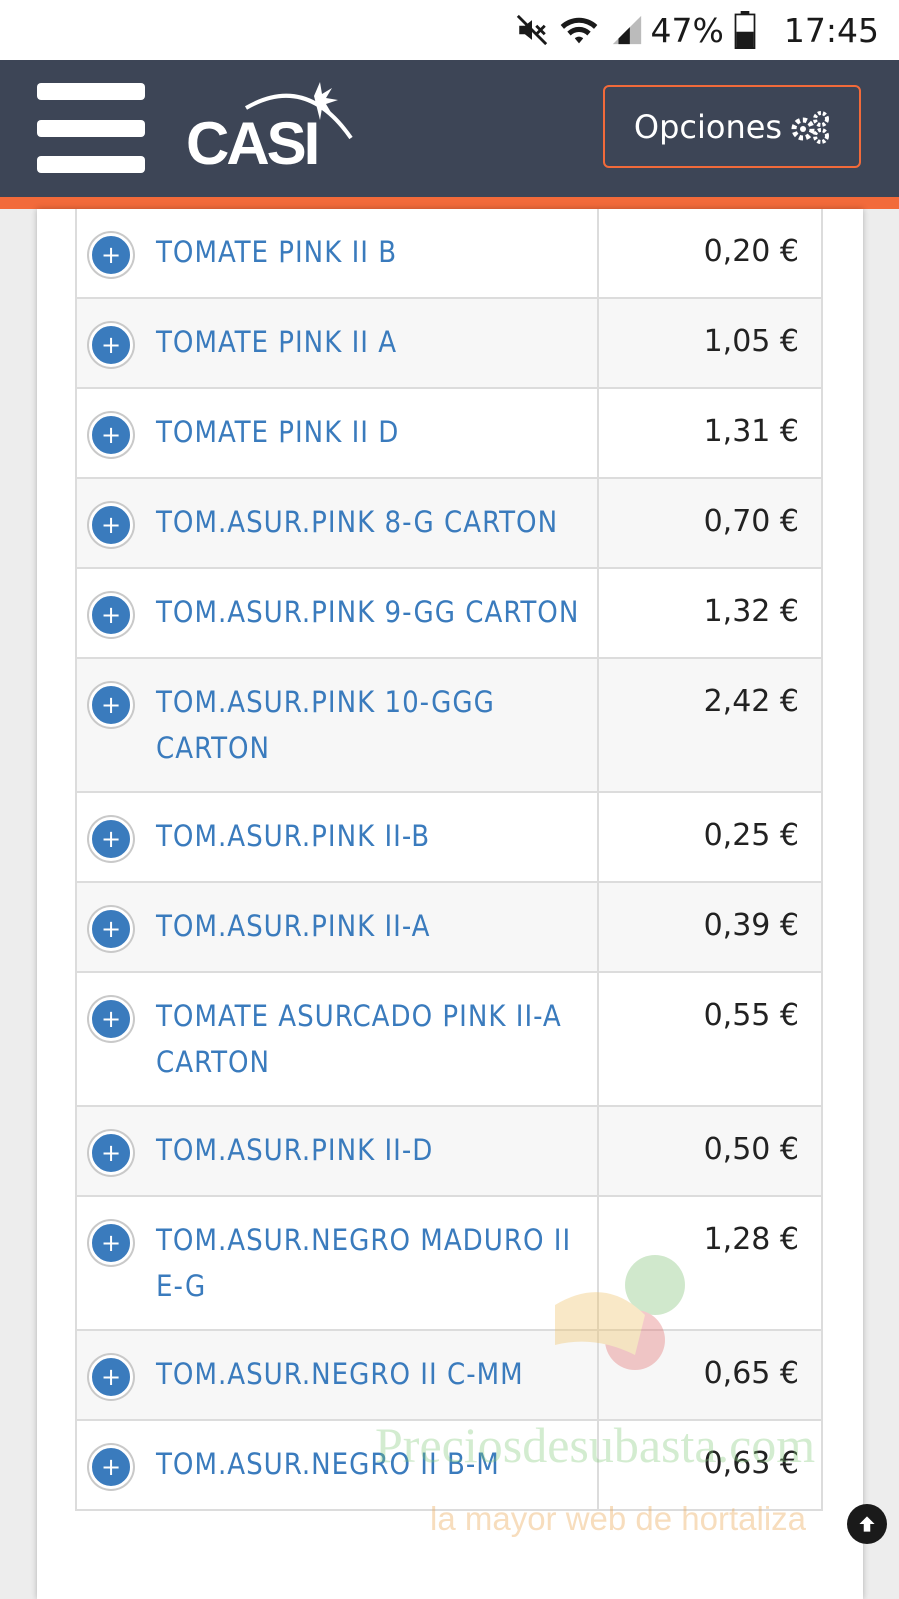 The height and width of the screenshot is (1599, 899). What do you see at coordinates (294, 1150) in the screenshot?
I see `product-name: TOM.ASUR.PINK II-D` at bounding box center [294, 1150].